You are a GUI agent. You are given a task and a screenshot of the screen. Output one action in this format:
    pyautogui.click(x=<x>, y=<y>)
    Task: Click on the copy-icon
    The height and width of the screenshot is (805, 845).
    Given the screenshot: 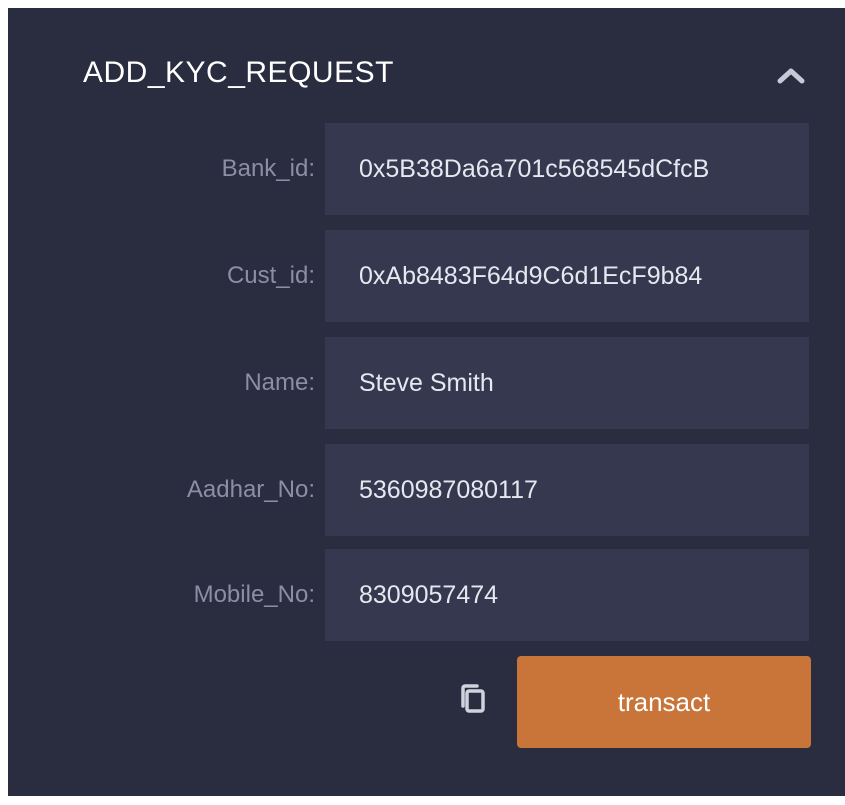 What is the action you would take?
    pyautogui.click(x=474, y=700)
    